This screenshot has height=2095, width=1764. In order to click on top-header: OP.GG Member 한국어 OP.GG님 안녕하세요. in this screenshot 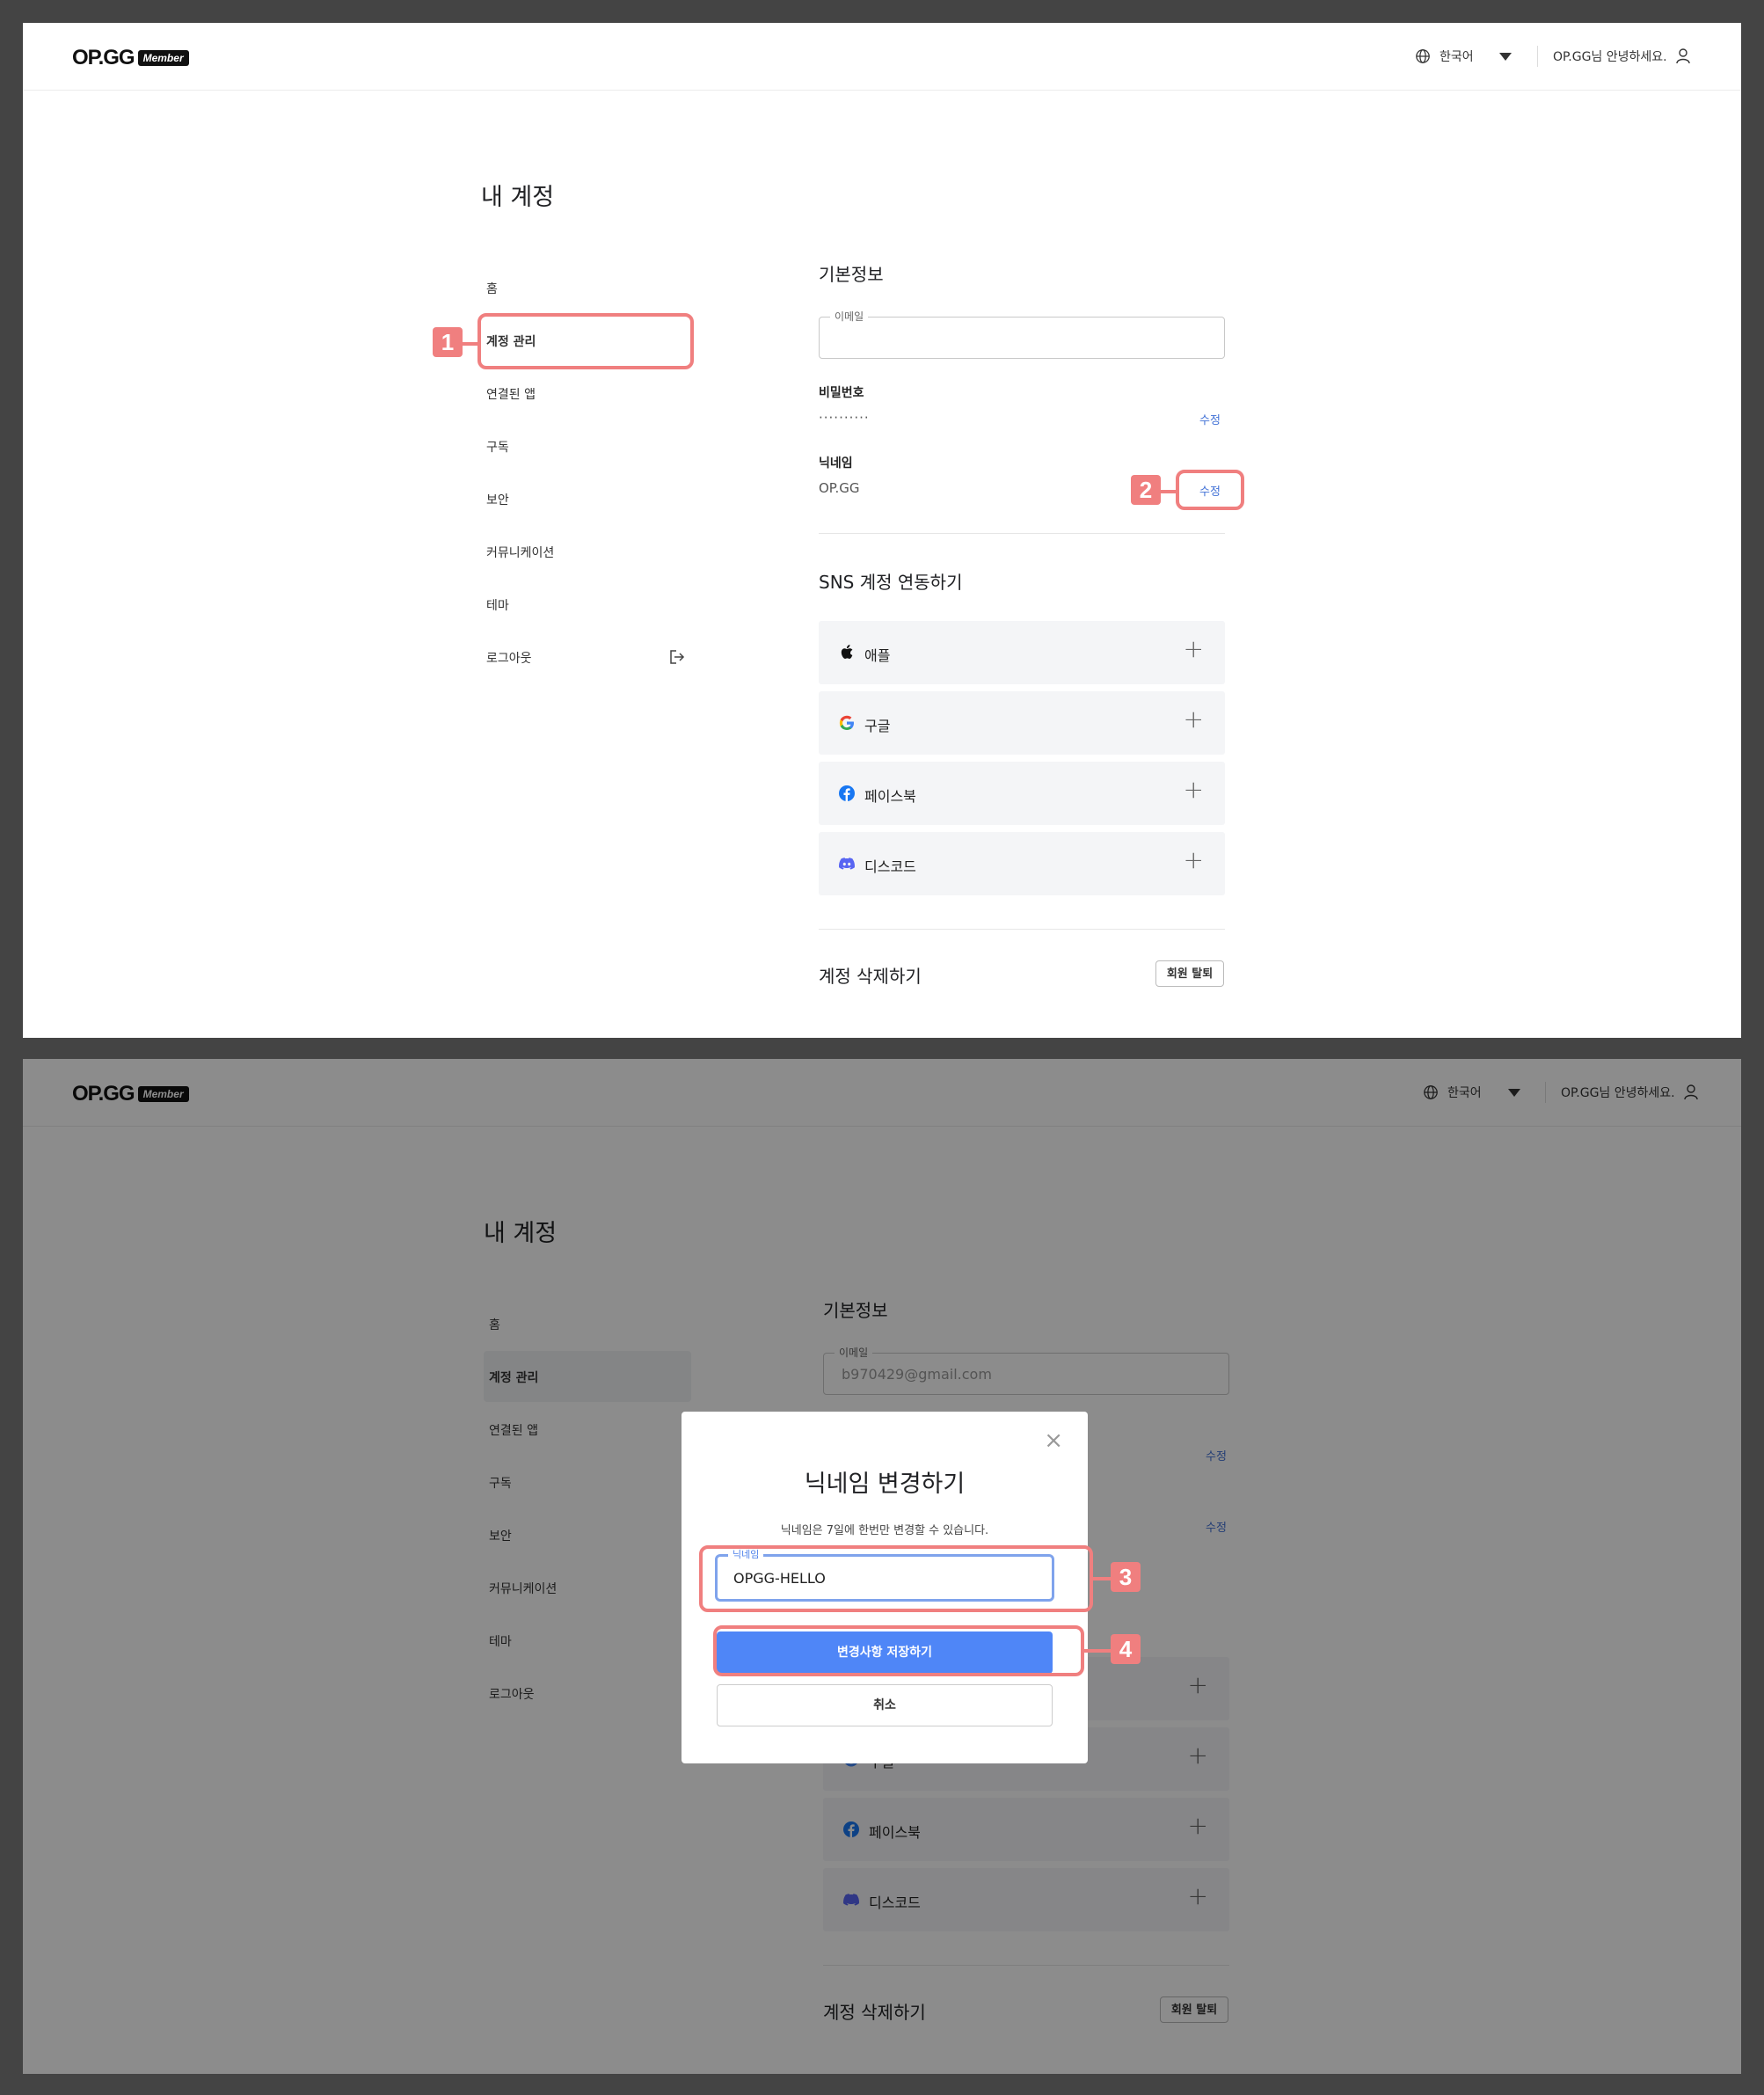, I will do `click(882, 57)`.